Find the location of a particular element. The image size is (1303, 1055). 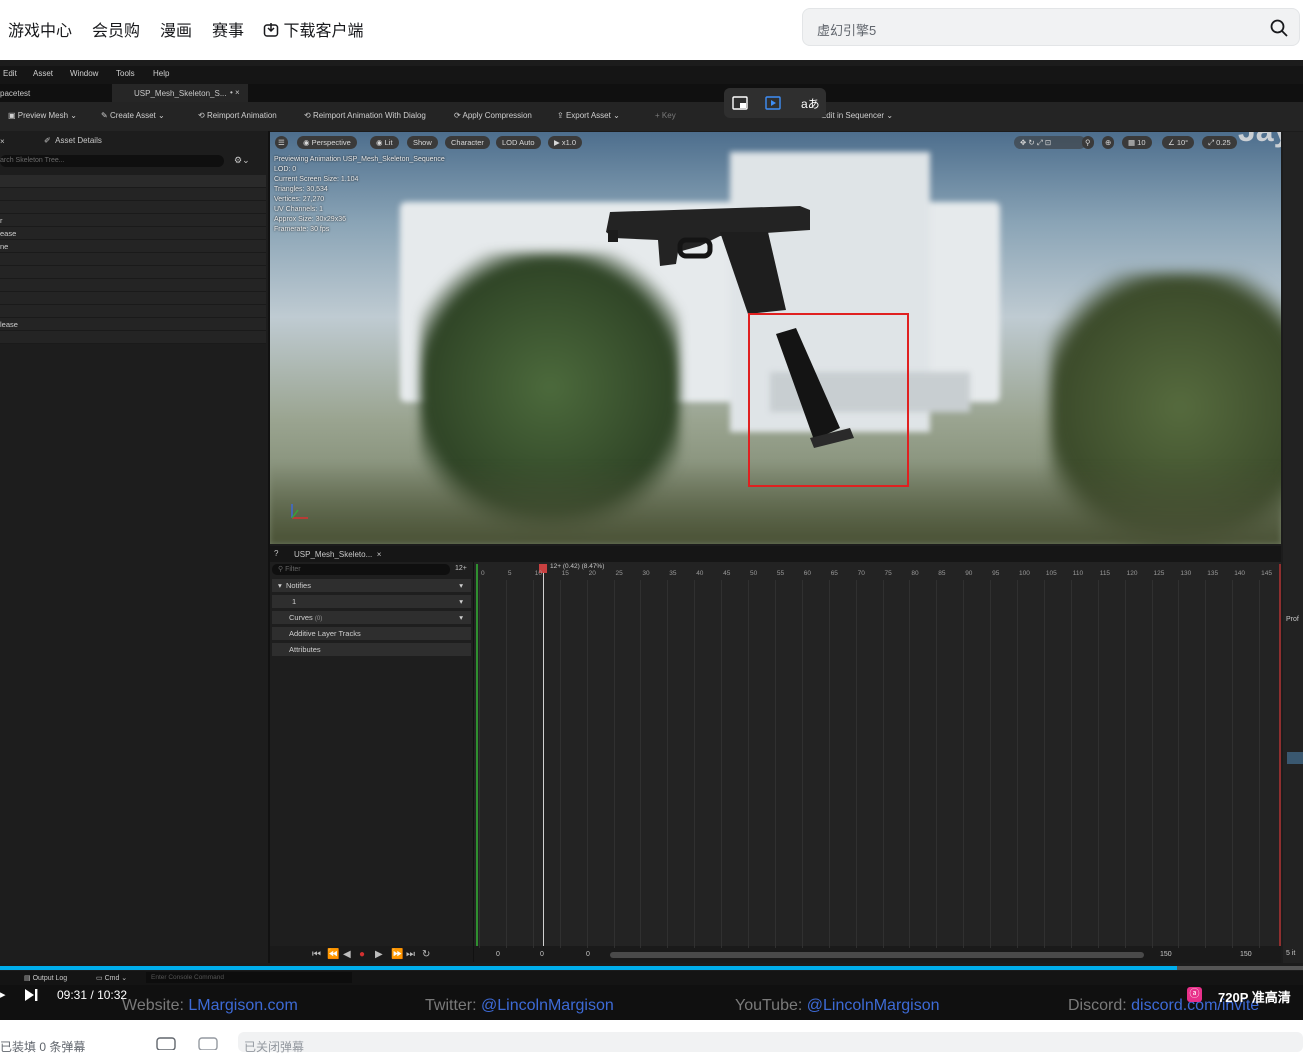

grid-snap-button: ▦ 10 is located at coordinates (1137, 142).